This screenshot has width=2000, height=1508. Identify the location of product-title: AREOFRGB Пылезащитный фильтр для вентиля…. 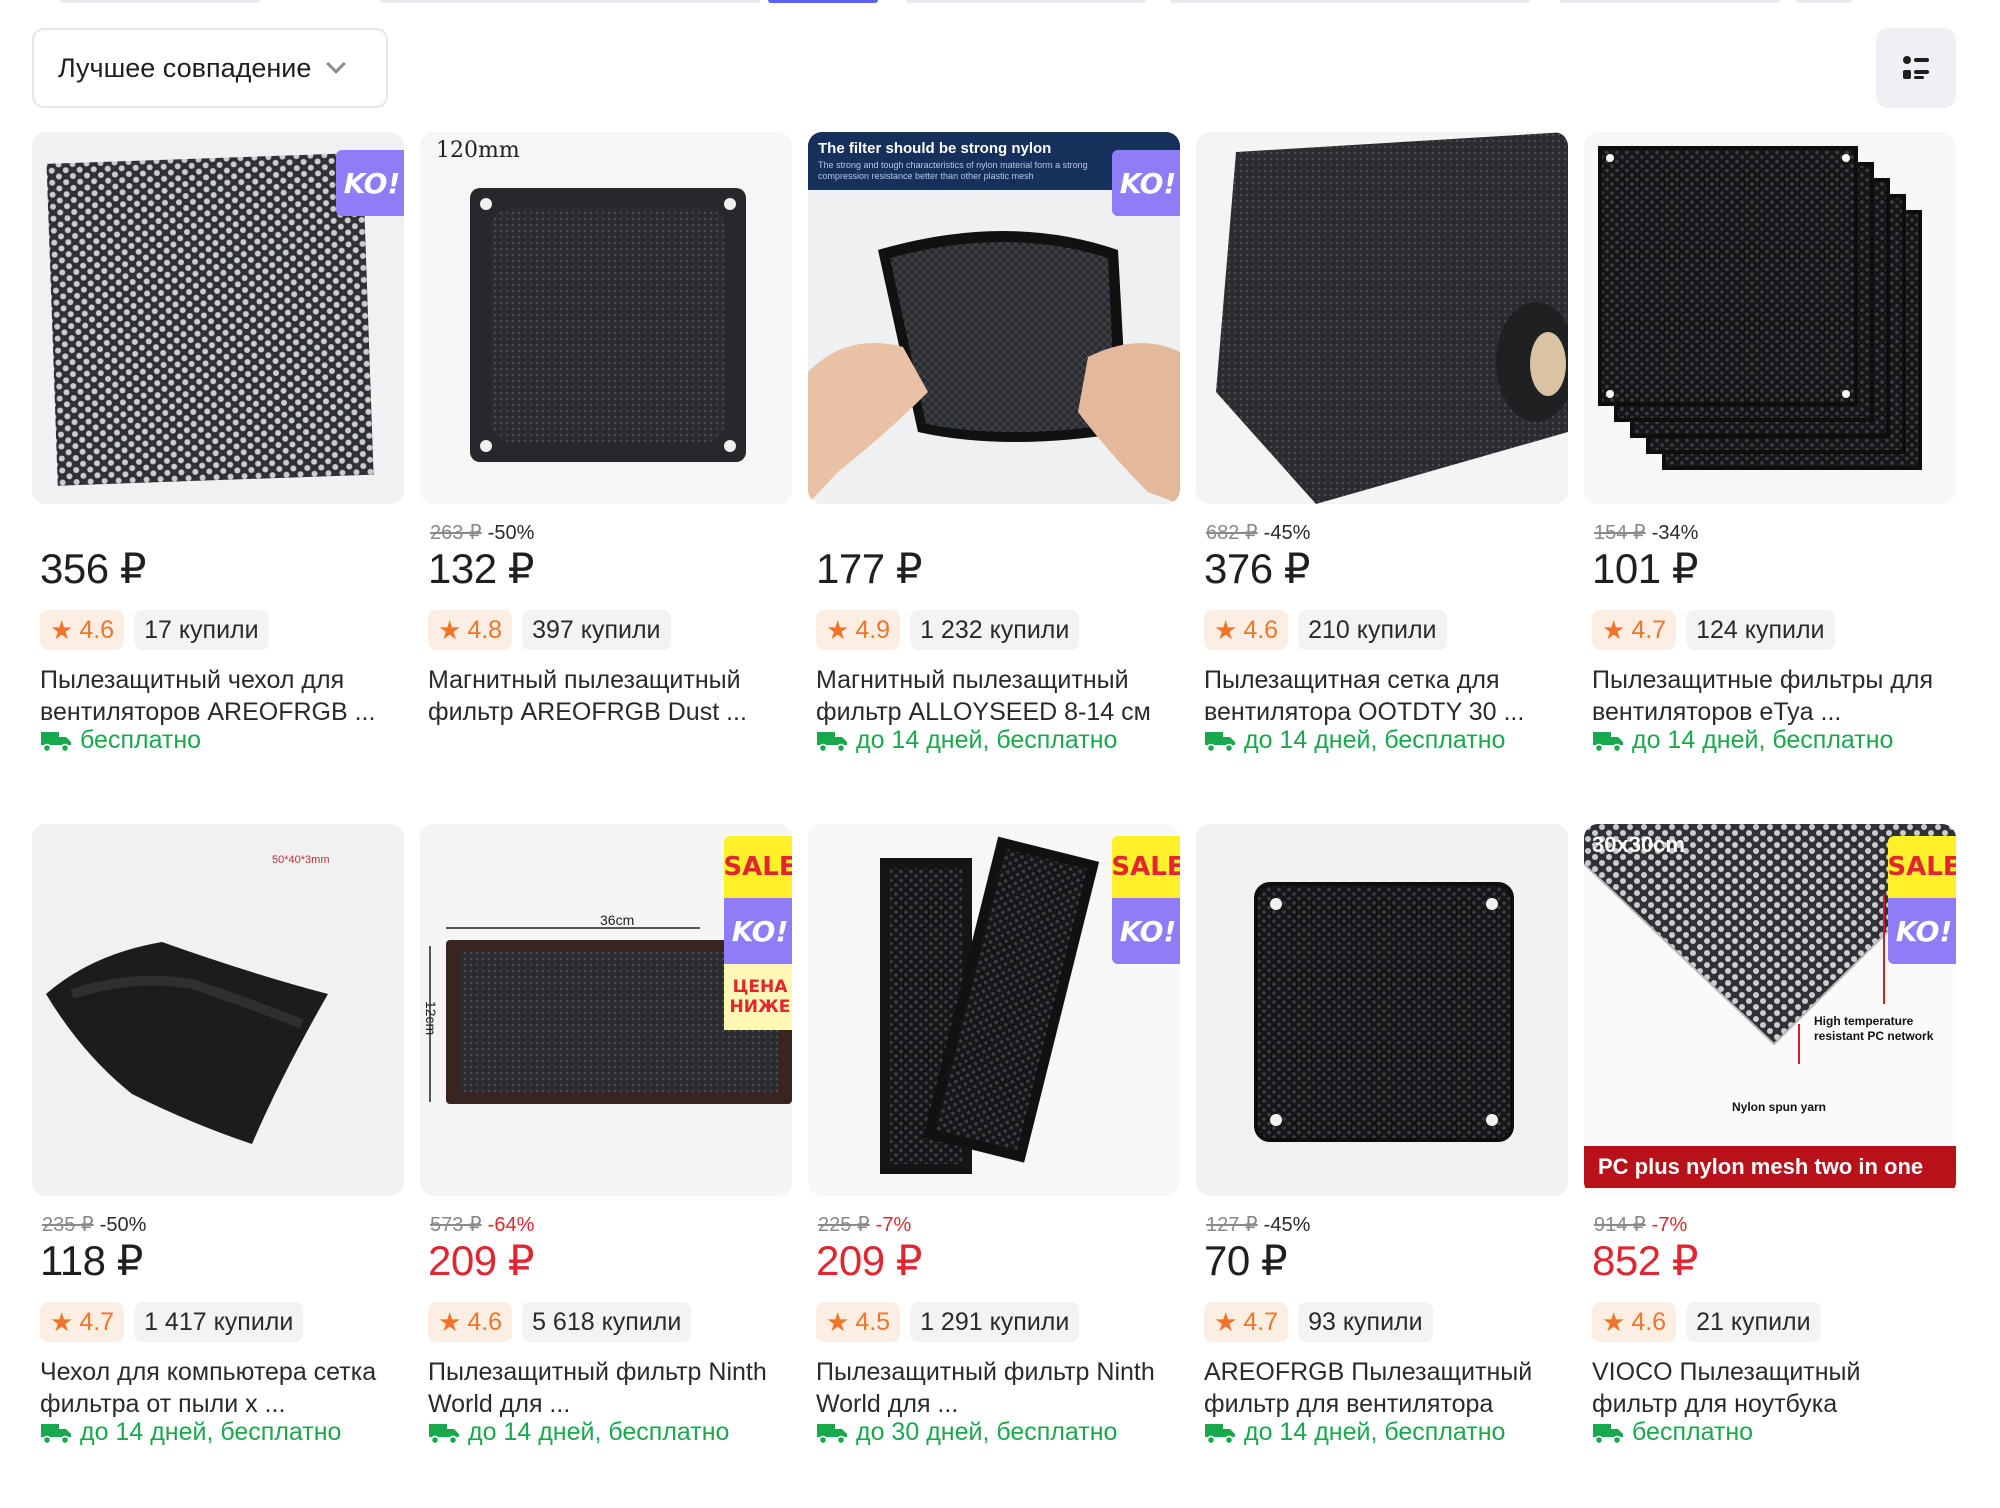
(1384, 1388).